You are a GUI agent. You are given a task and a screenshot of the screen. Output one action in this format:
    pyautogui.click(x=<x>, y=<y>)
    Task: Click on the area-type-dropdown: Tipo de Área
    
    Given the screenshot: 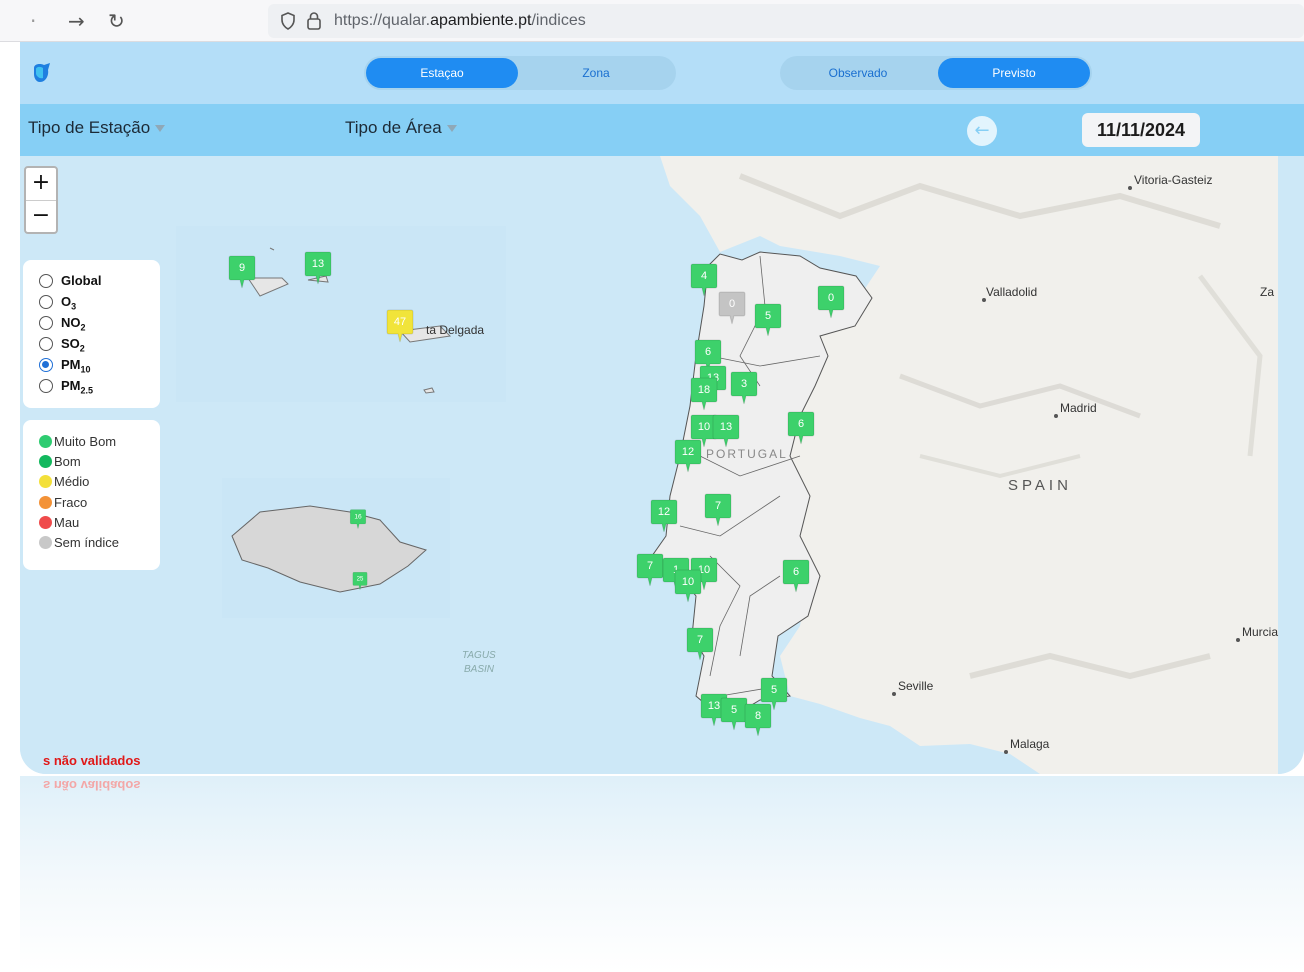 What is the action you would take?
    pyautogui.click(x=401, y=128)
    